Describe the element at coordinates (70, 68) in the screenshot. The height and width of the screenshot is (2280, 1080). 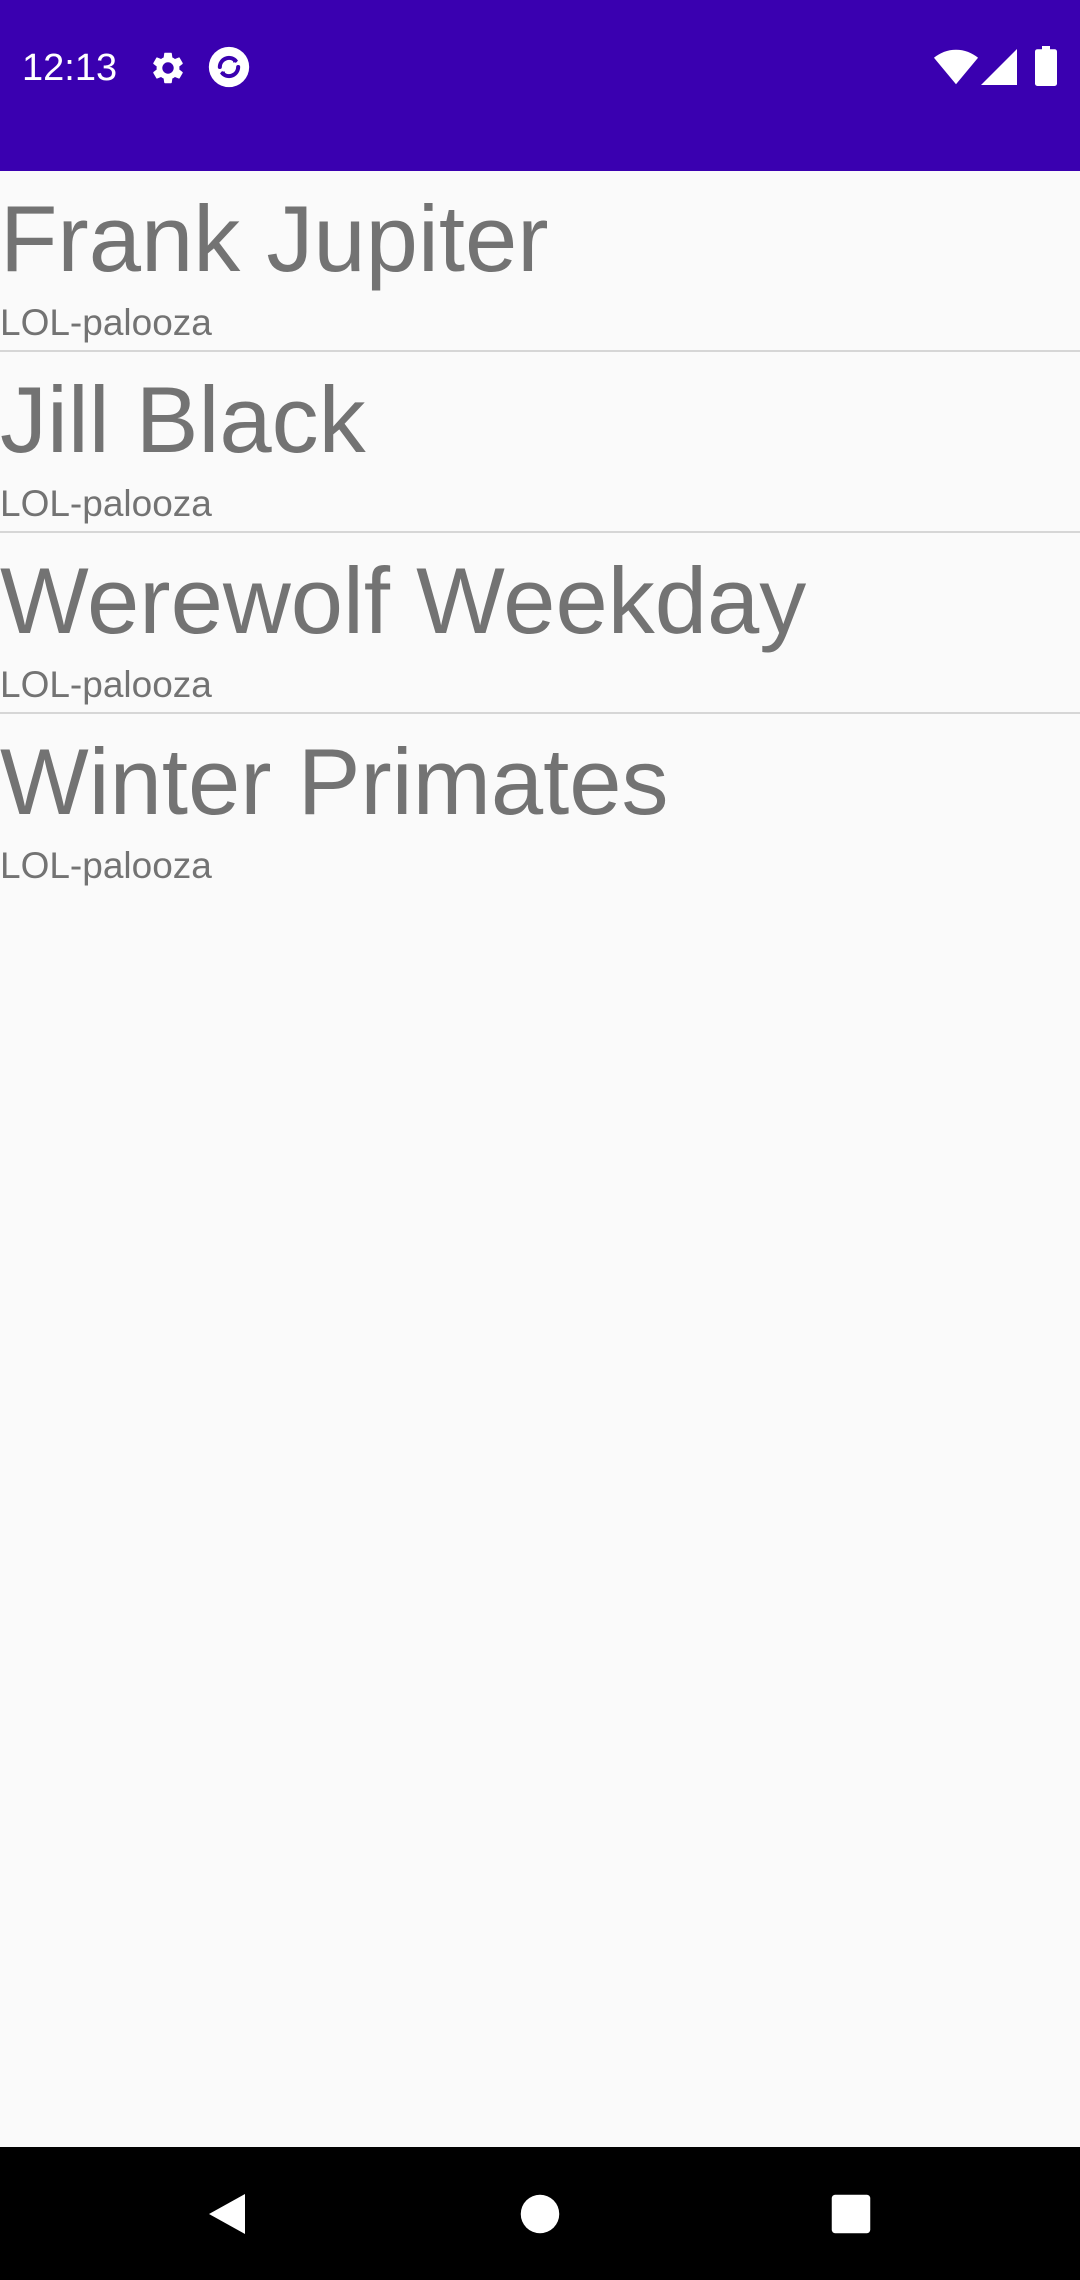
I see `status-time: 12:13` at that location.